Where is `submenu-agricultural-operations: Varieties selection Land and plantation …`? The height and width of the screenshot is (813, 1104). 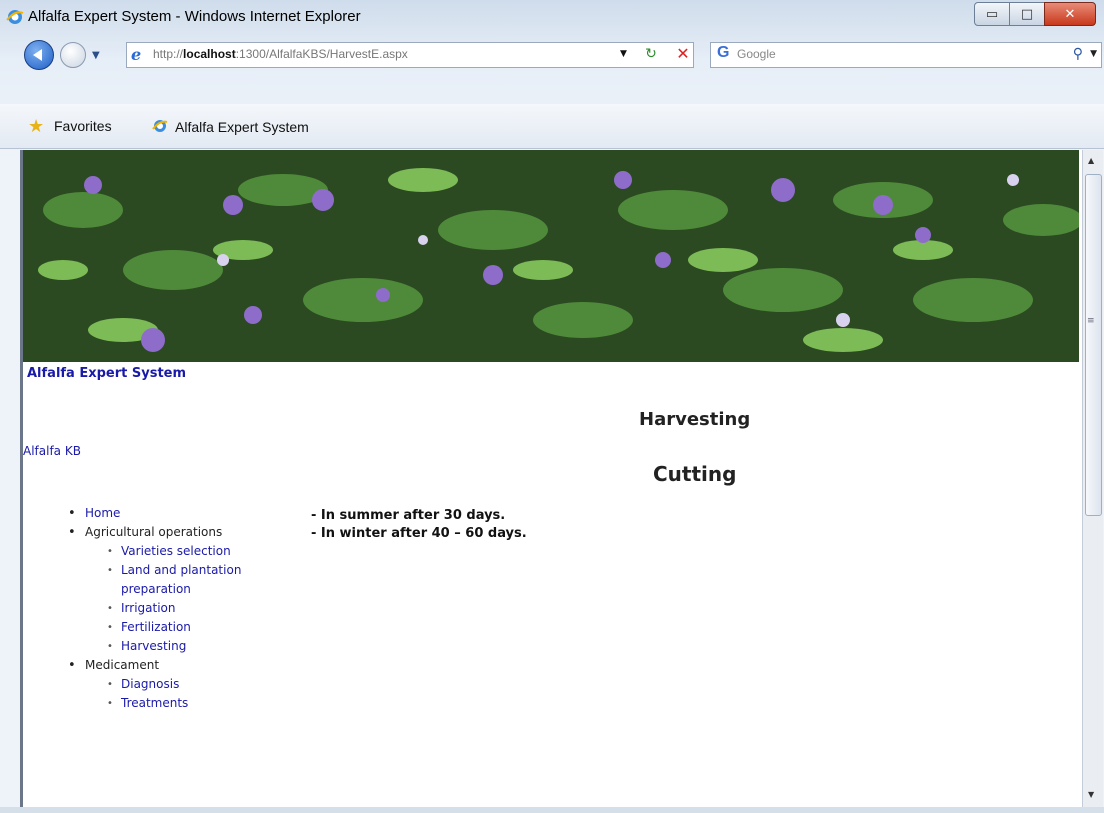
submenu-agricultural-operations: Varieties selection Land and plantation … is located at coordinates (178, 599).